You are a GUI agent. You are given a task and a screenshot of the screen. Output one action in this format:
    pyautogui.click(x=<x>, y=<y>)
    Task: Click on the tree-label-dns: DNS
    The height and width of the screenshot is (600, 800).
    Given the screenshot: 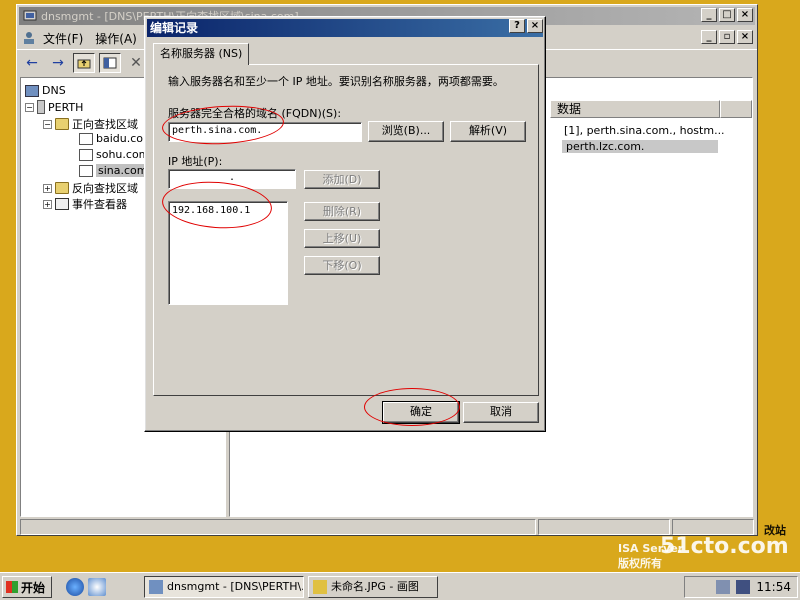 What is the action you would take?
    pyautogui.click(x=54, y=90)
    